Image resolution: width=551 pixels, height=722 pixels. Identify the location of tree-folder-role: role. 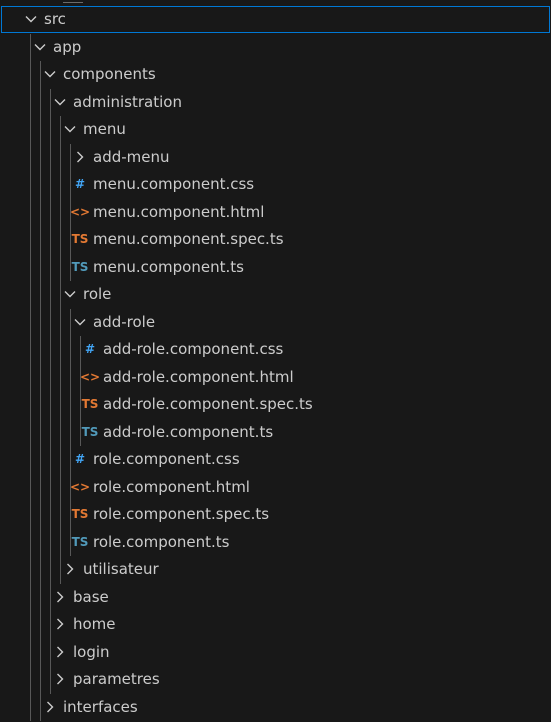
(275, 294).